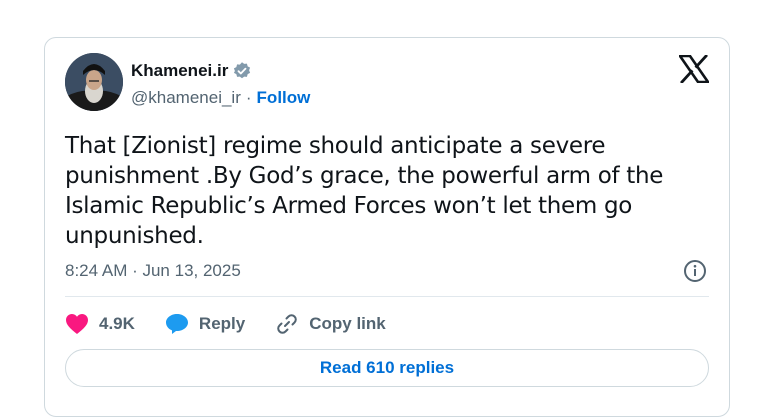  Describe the element at coordinates (222, 323) in the screenshot. I see `reply-label: Reply` at that location.